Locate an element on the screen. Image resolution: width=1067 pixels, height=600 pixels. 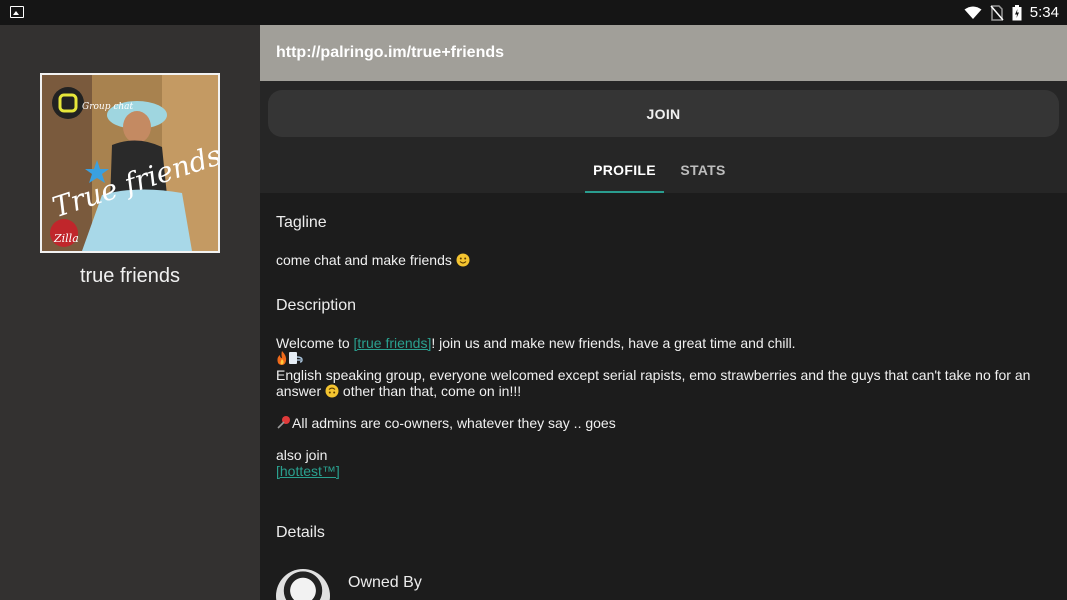
tab-active-indicator is located at coordinates (624, 192).